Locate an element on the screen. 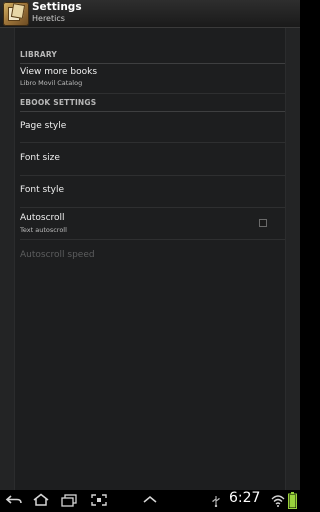 The width and height of the screenshot is (320, 512). clock: 6:27 is located at coordinates (245, 498).